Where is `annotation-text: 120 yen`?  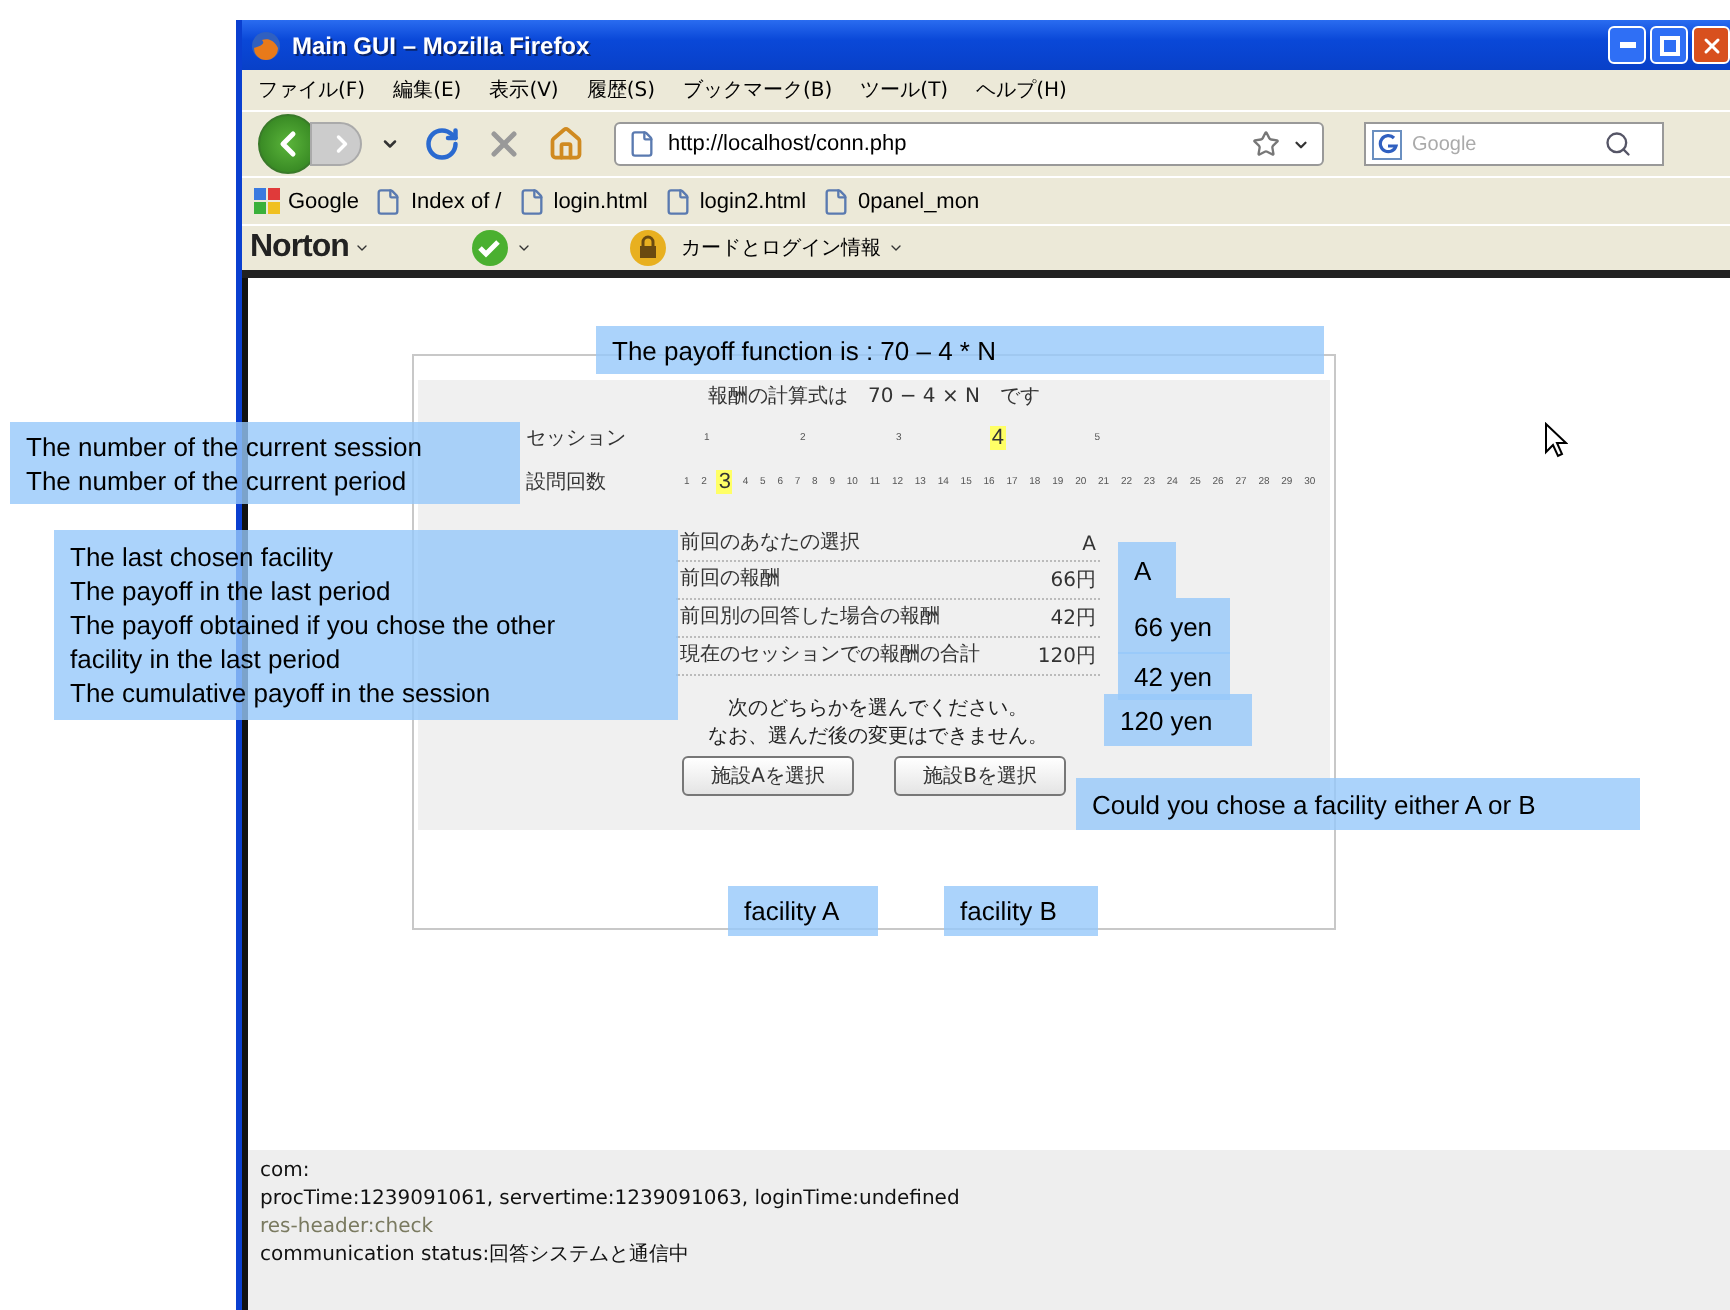
annotation-text: 120 yen is located at coordinates (1167, 720).